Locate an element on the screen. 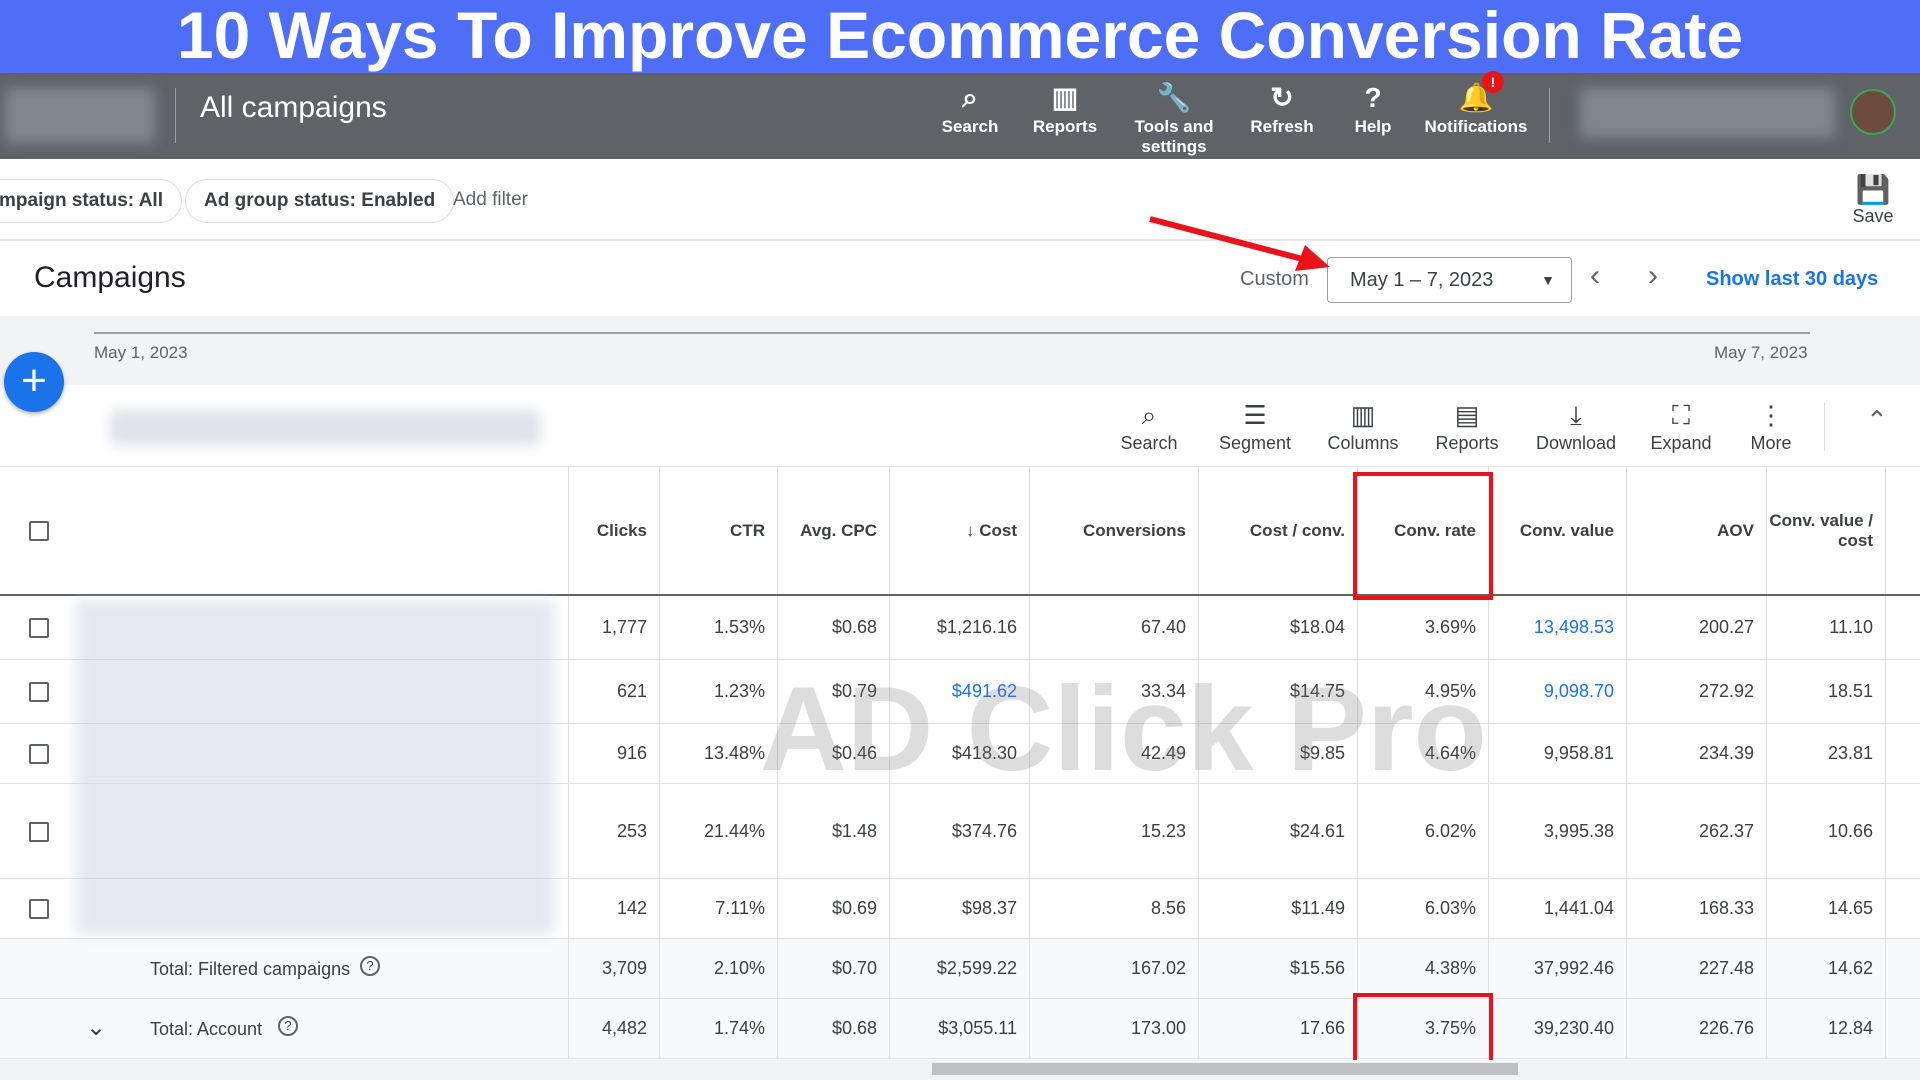 The width and height of the screenshot is (1920, 1080). next-period-button: › is located at coordinates (1653, 276).